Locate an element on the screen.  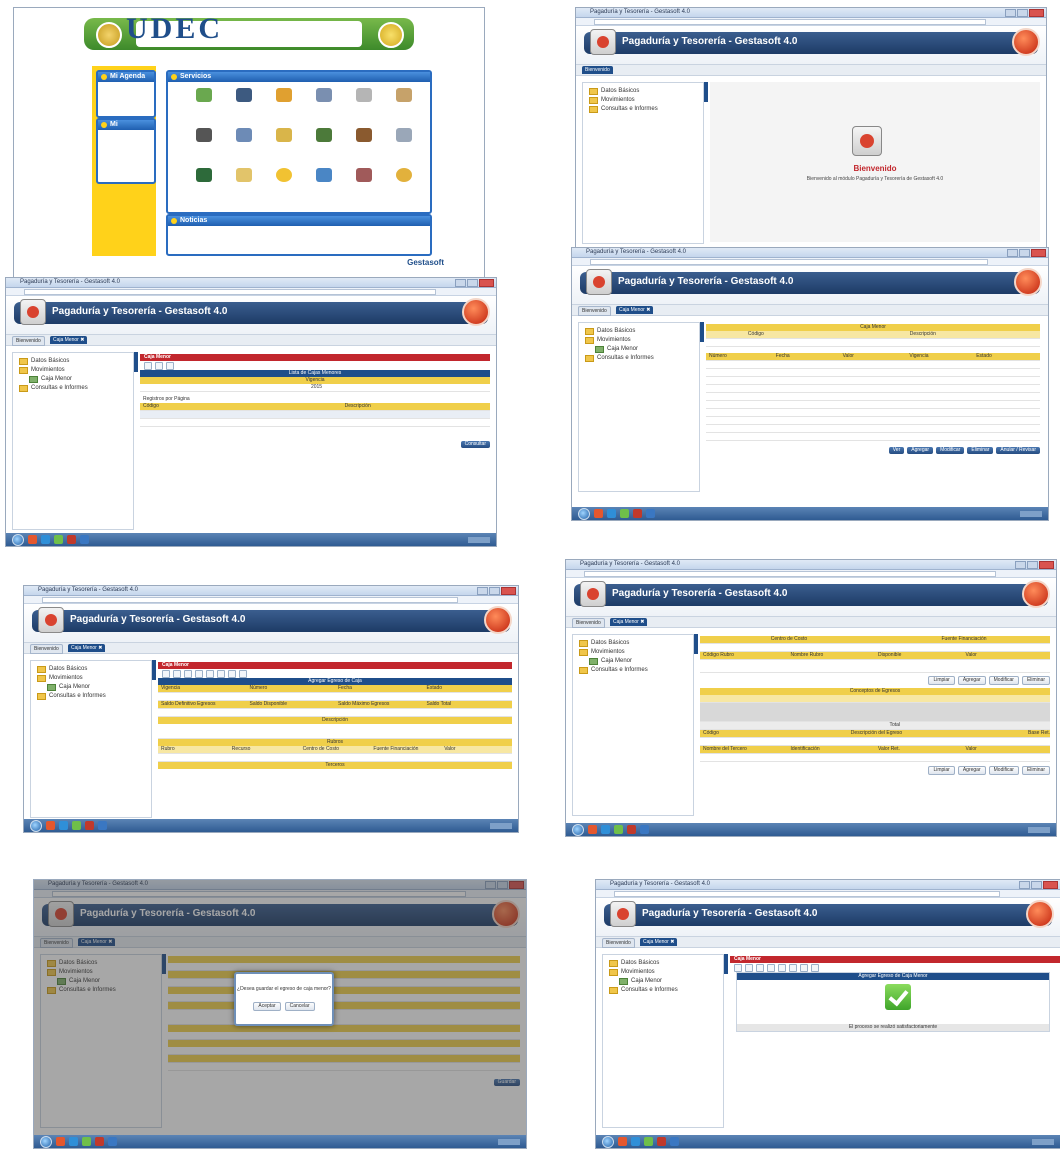
clear-icon is located at coordinates (159, 365).